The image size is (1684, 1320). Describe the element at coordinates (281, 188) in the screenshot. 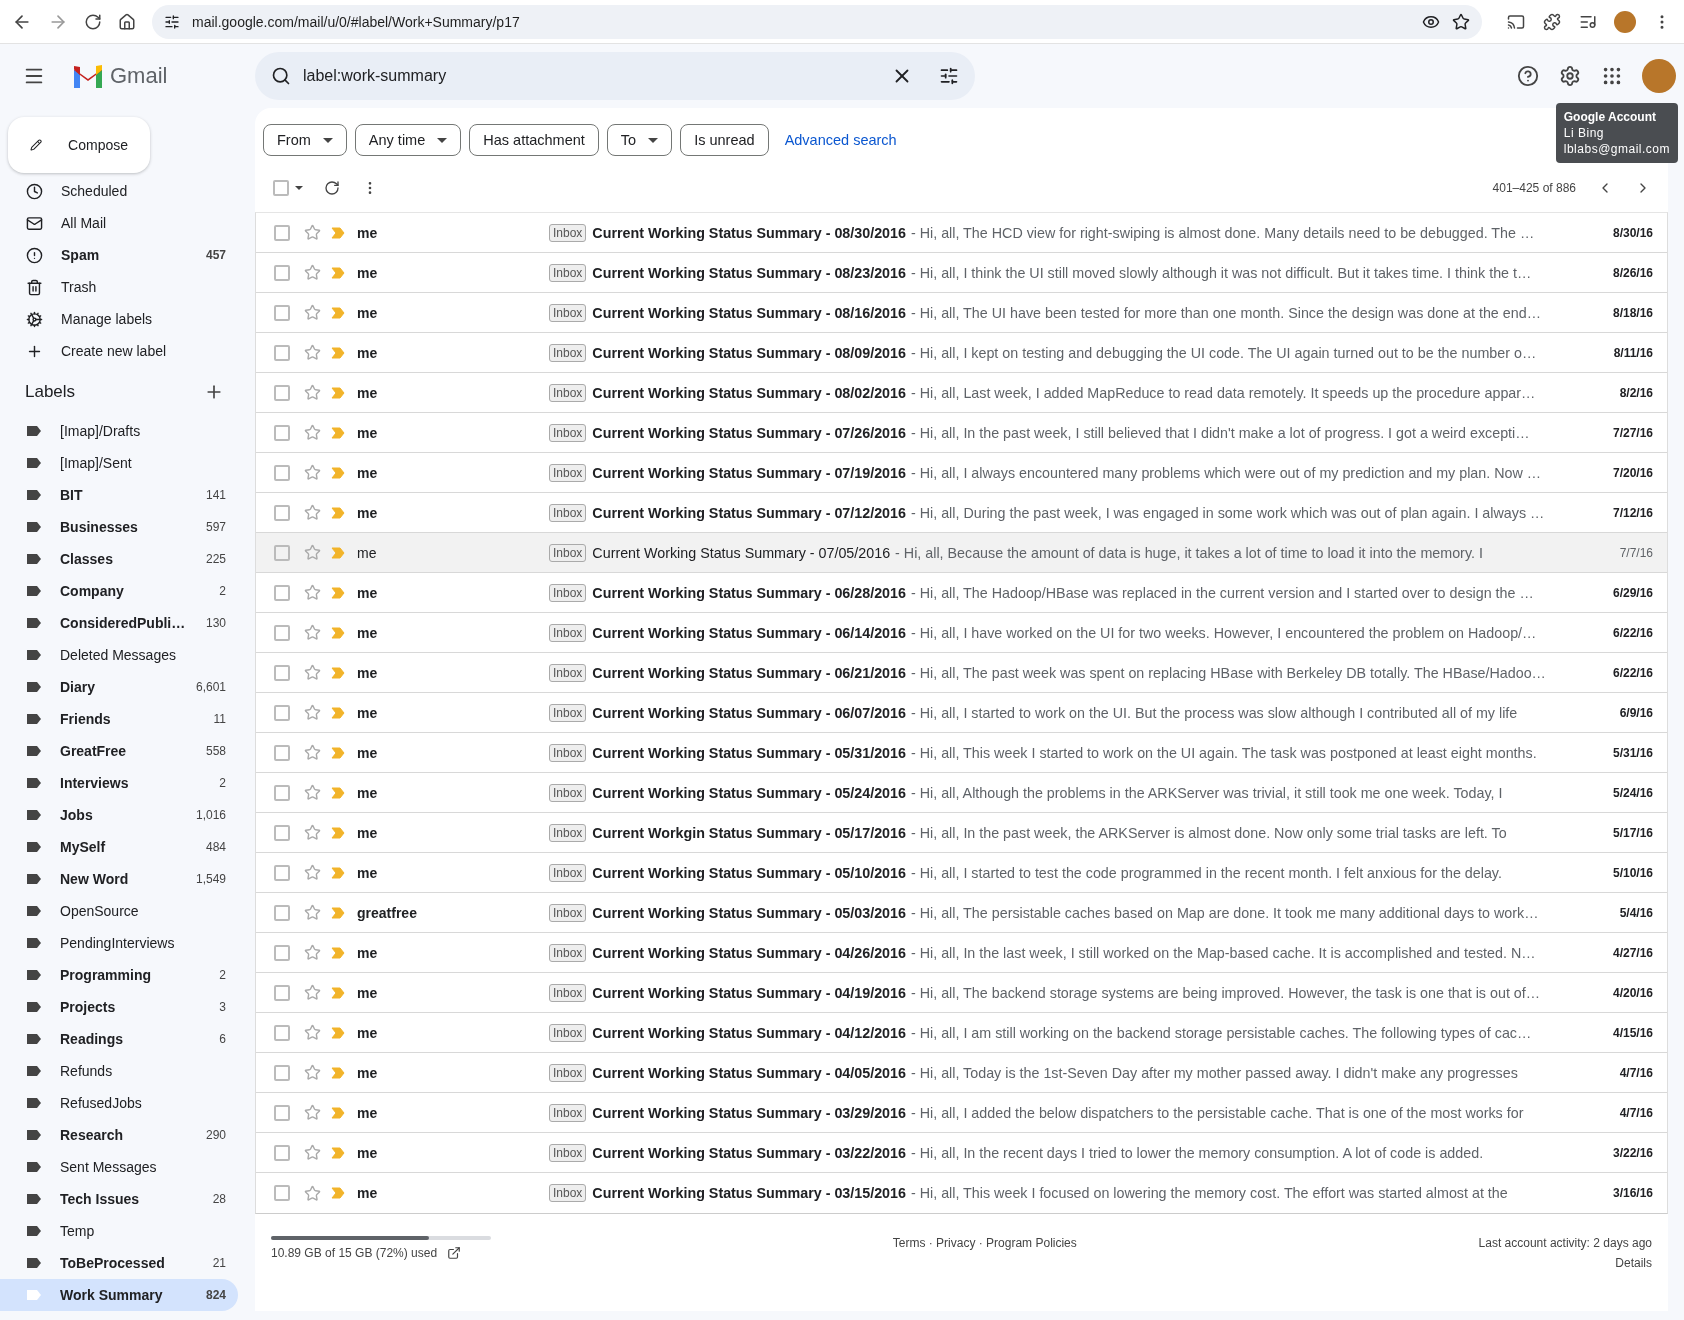

I see `select-all-checkbox` at that location.